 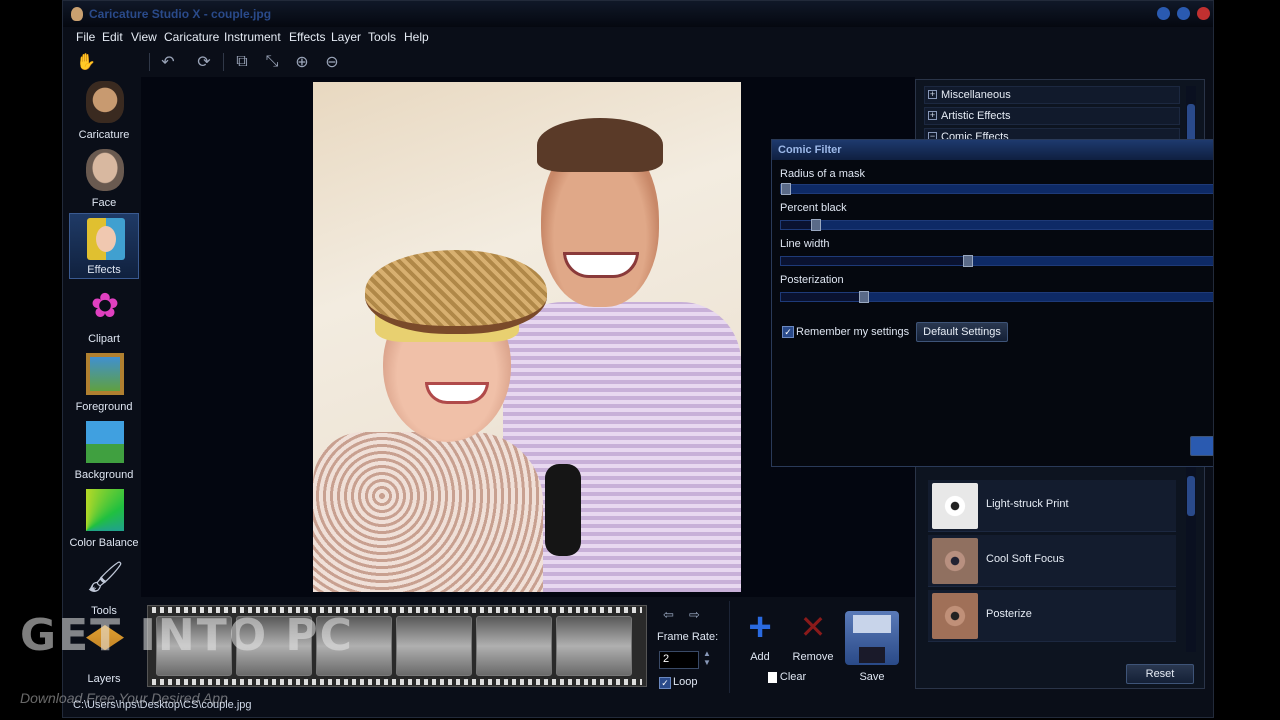 What do you see at coordinates (428, 512) in the screenshot?
I see `woman-top` at bounding box center [428, 512].